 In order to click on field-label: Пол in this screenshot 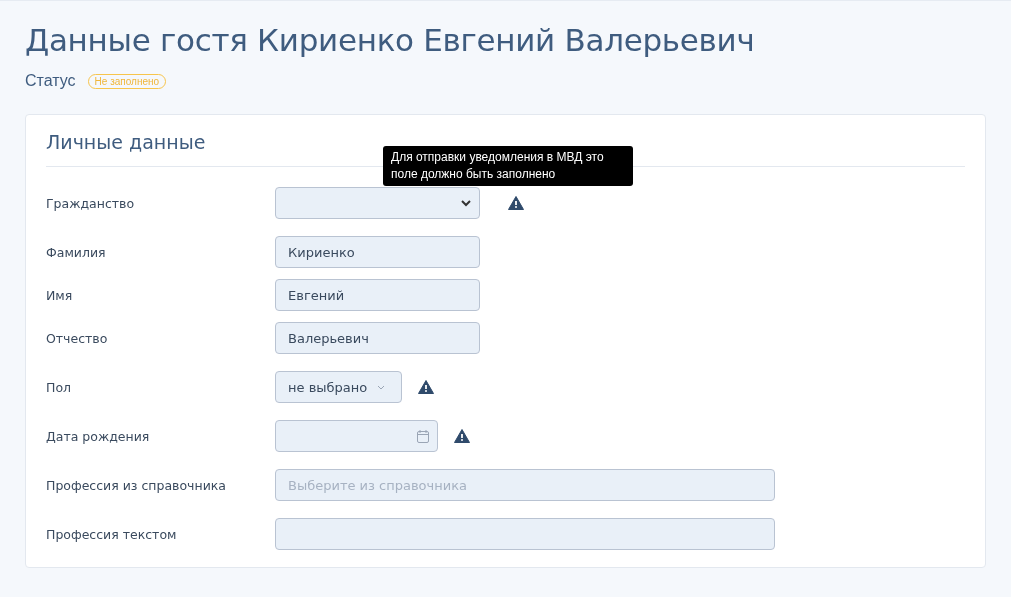, I will do `click(59, 387)`.